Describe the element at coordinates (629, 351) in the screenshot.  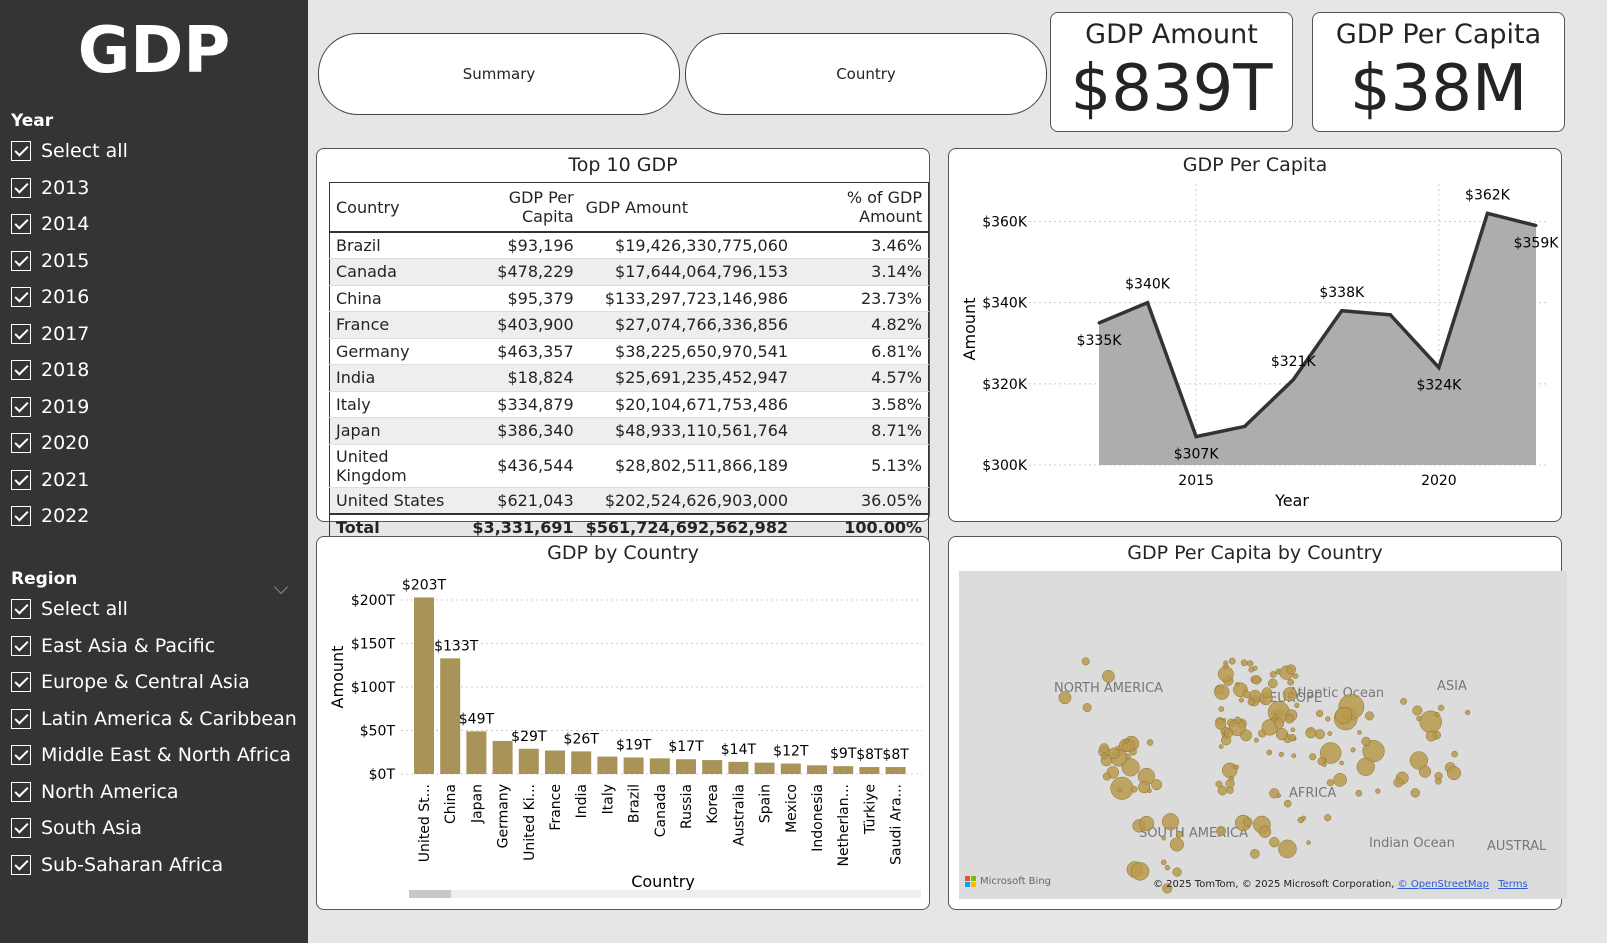
I see `table-row: Germany $463,357 $38,225,650,970,541 6.81%` at that location.